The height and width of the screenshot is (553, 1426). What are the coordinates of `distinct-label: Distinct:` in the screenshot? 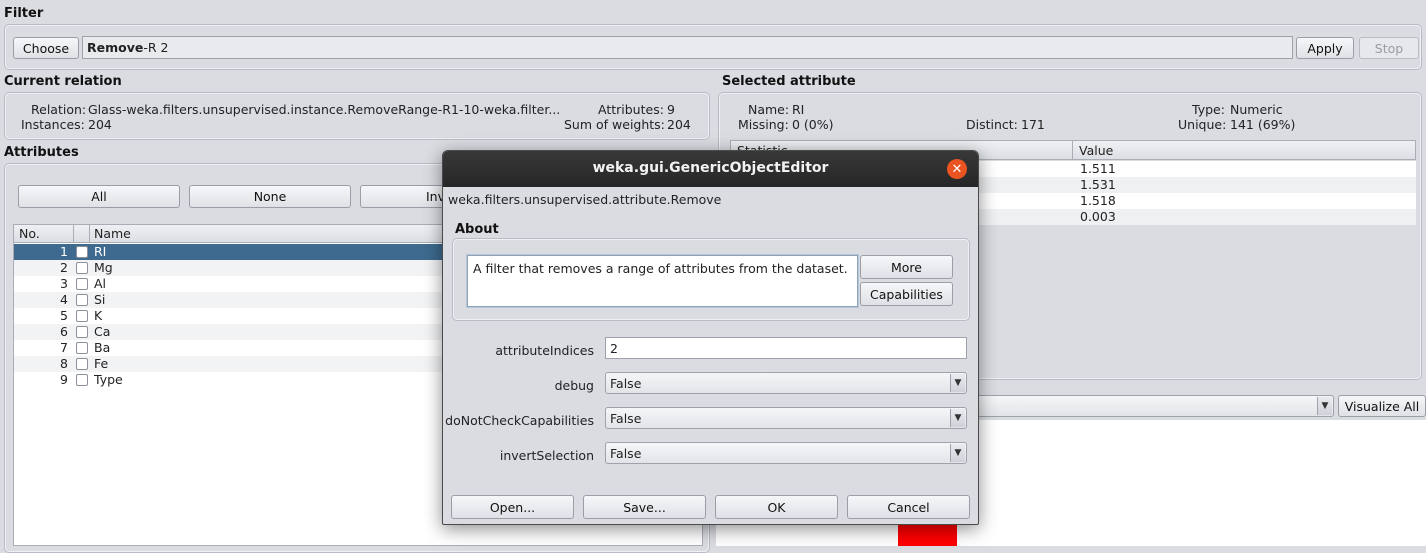 It's located at (992, 124).